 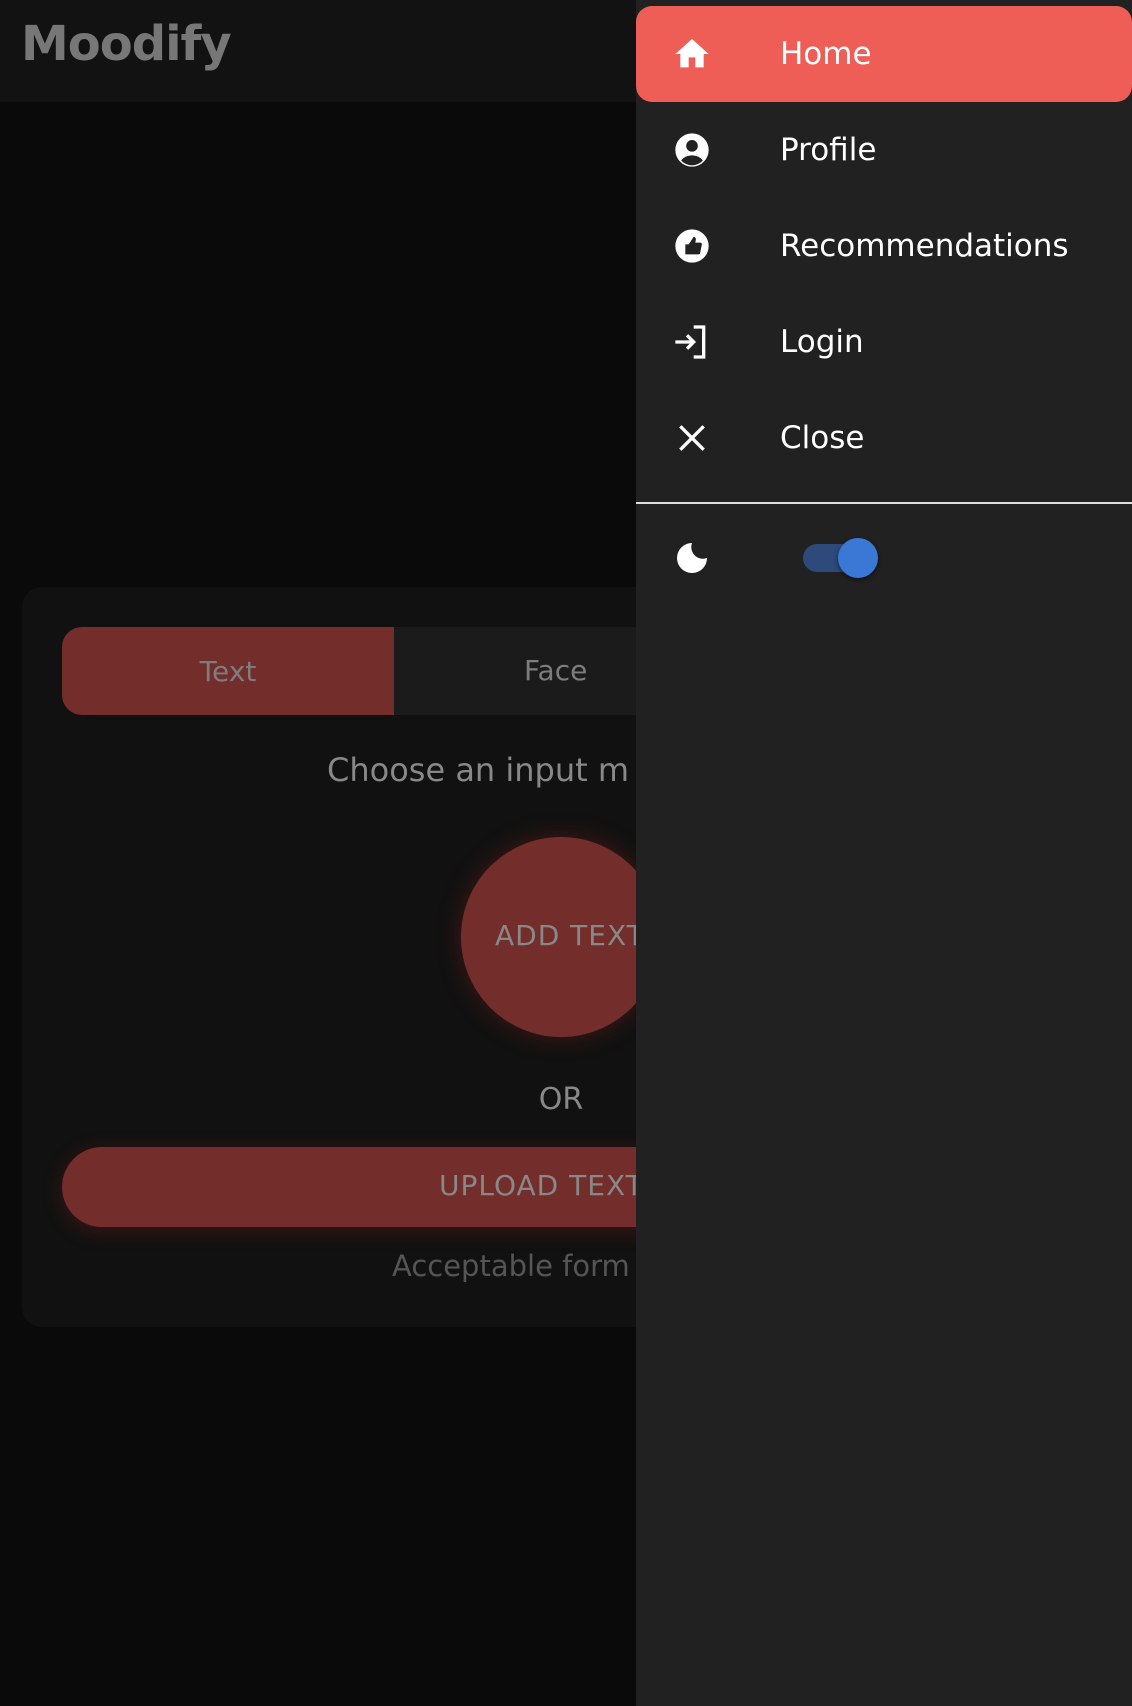 What do you see at coordinates (692, 438) in the screenshot?
I see `close-icon` at bounding box center [692, 438].